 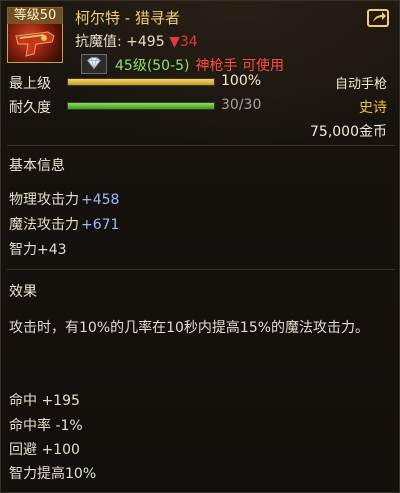 I want to click on resist-delta: ▼34, so click(x=183, y=42).